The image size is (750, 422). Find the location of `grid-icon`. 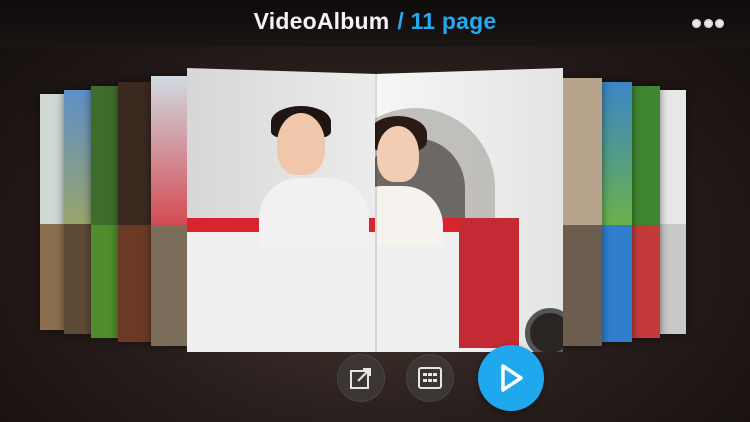

grid-icon is located at coordinates (430, 378).